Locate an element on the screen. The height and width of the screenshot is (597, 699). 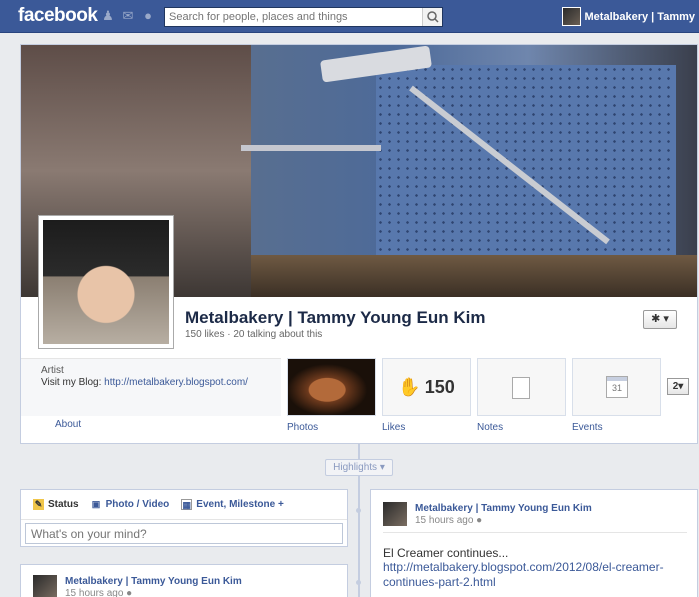
photos-thumbnail is located at coordinates (331, 387).